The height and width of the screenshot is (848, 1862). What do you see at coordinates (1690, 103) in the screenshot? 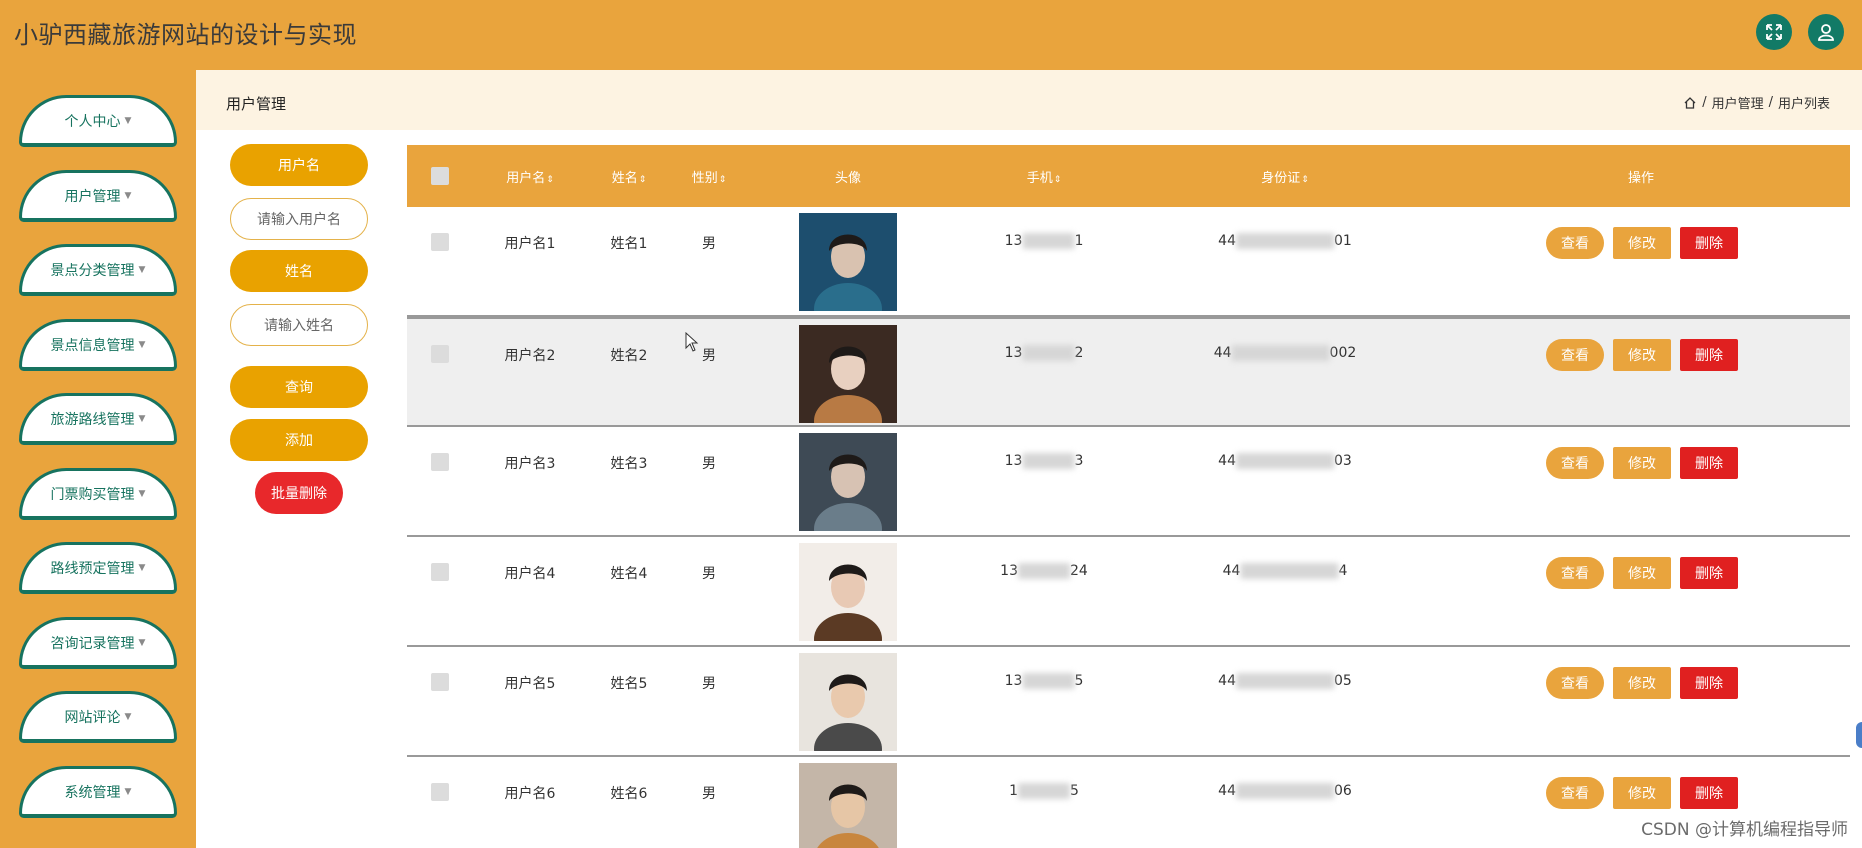
I see `home-icon` at bounding box center [1690, 103].